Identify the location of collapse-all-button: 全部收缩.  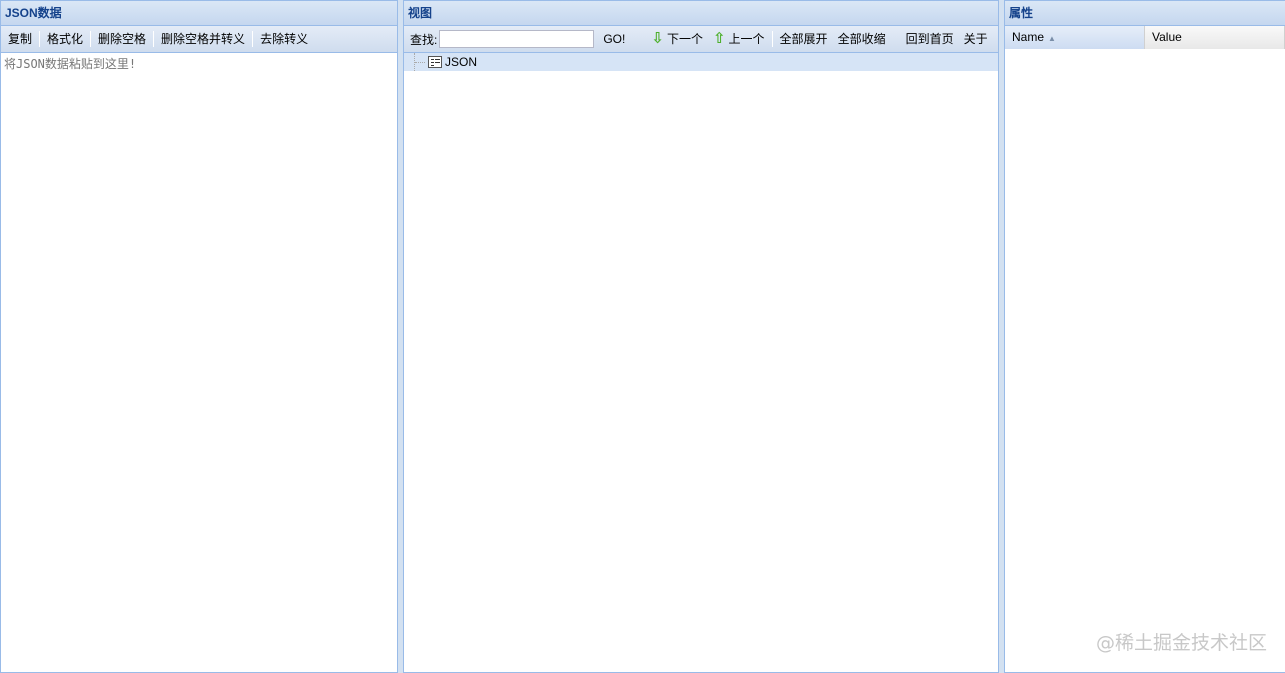
(862, 39).